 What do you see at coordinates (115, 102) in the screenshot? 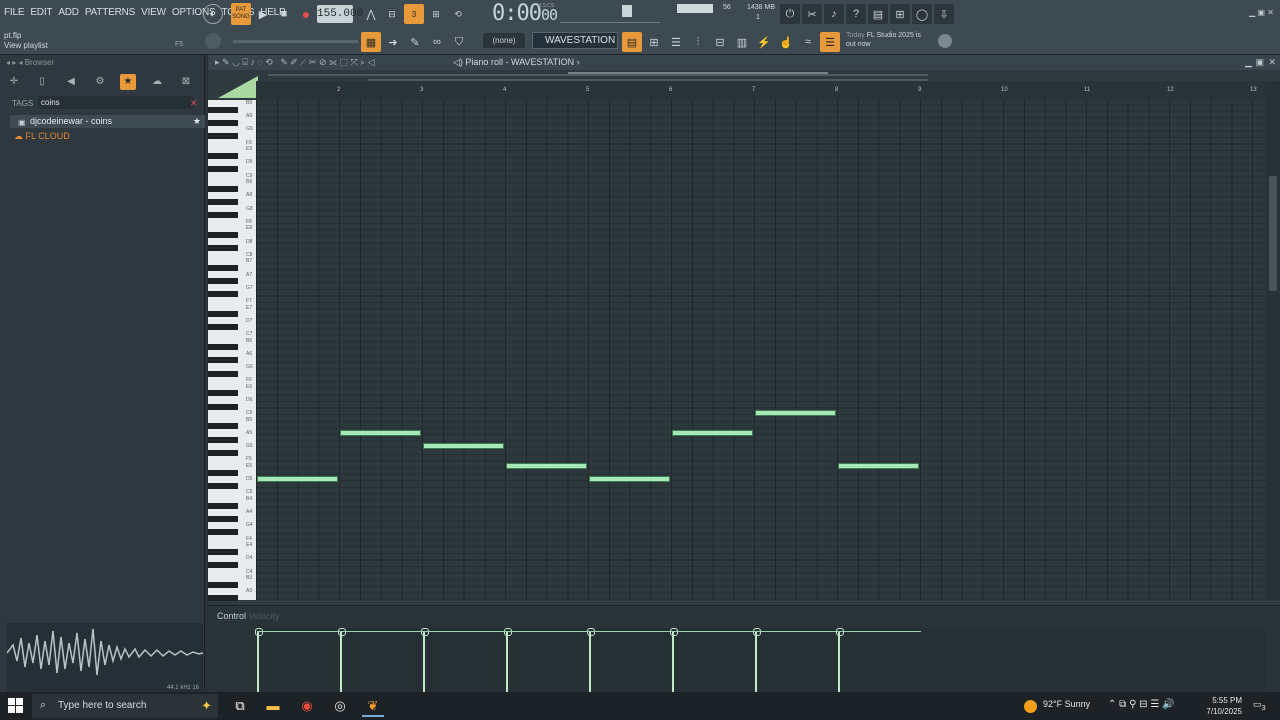
I see `browser-search-input: coins` at bounding box center [115, 102].